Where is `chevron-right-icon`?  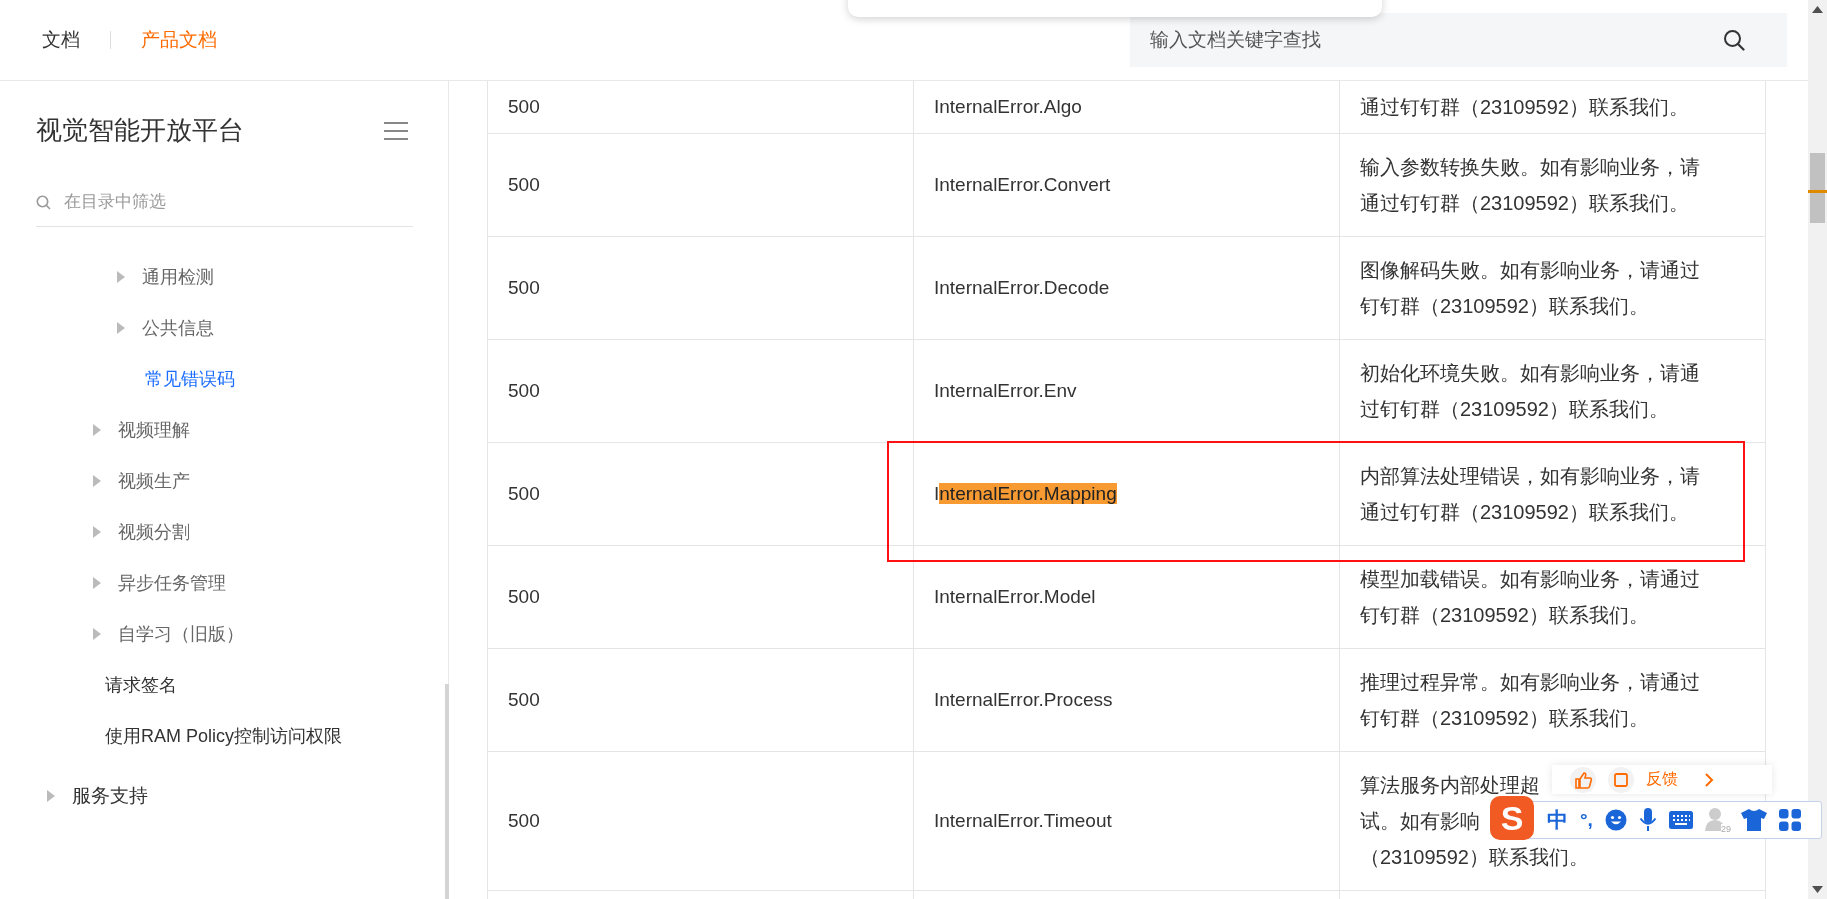
chevron-right-icon is located at coordinates (1709, 779).